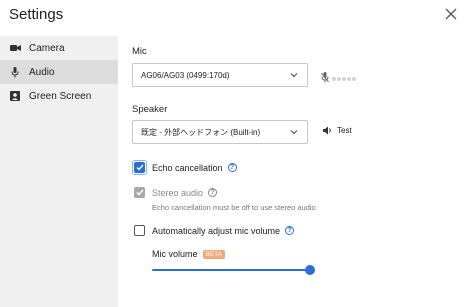 Image resolution: width=472 pixels, height=307 pixels. What do you see at coordinates (310, 270) in the screenshot?
I see `mic-volume-slider-thumb` at bounding box center [310, 270].